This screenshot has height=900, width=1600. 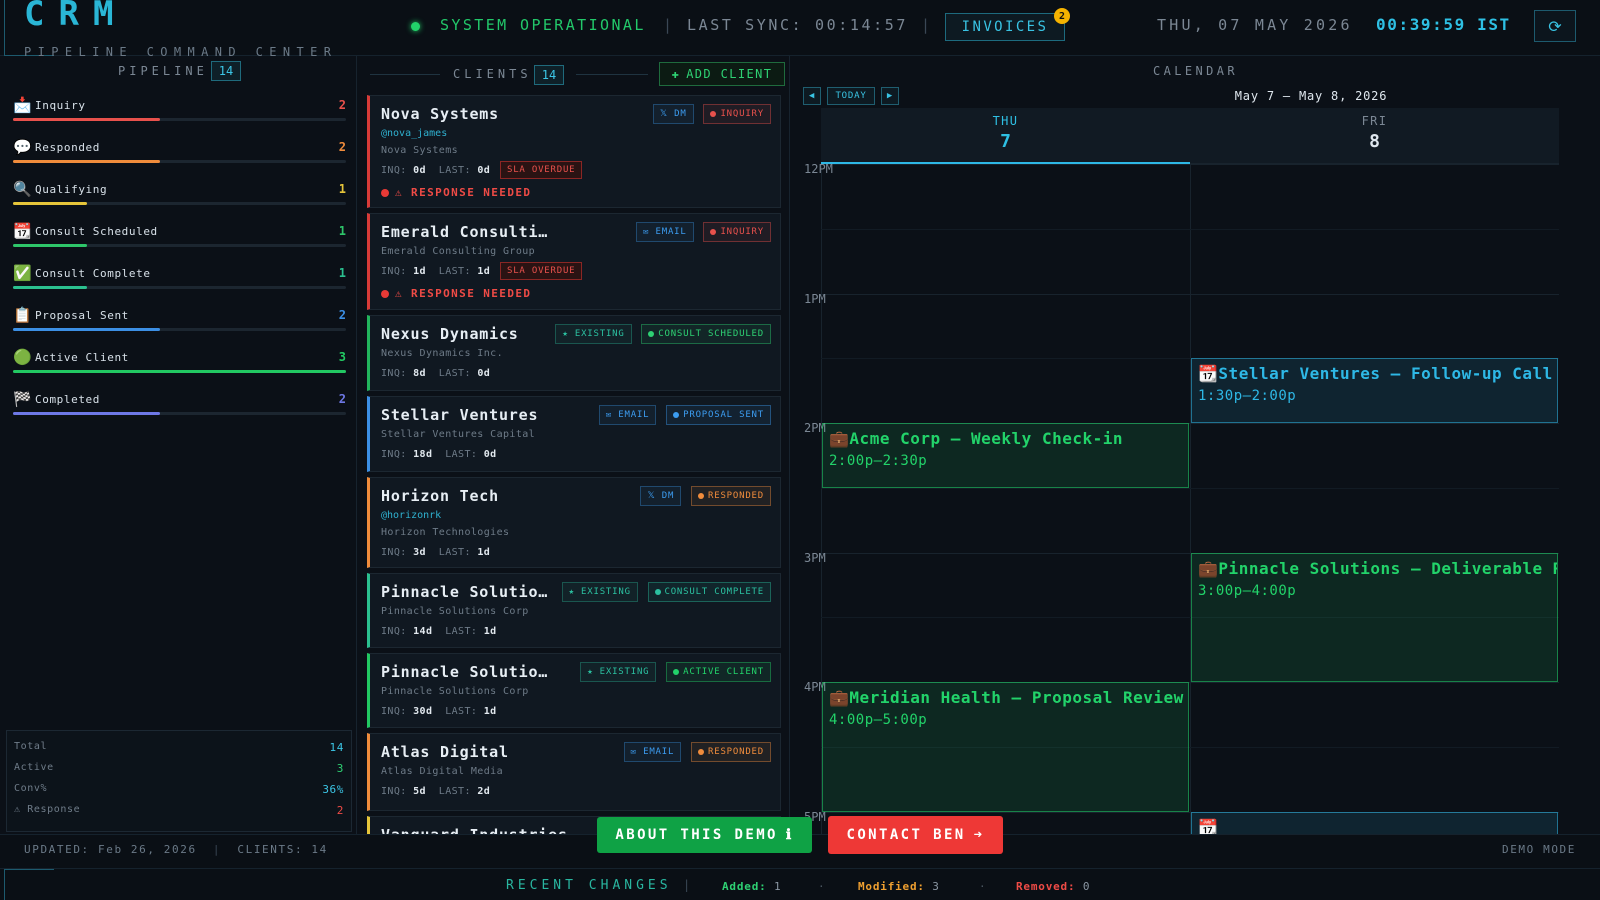 What do you see at coordinates (618, 672) in the screenshot?
I see `source-badge: ★ EXISTING` at bounding box center [618, 672].